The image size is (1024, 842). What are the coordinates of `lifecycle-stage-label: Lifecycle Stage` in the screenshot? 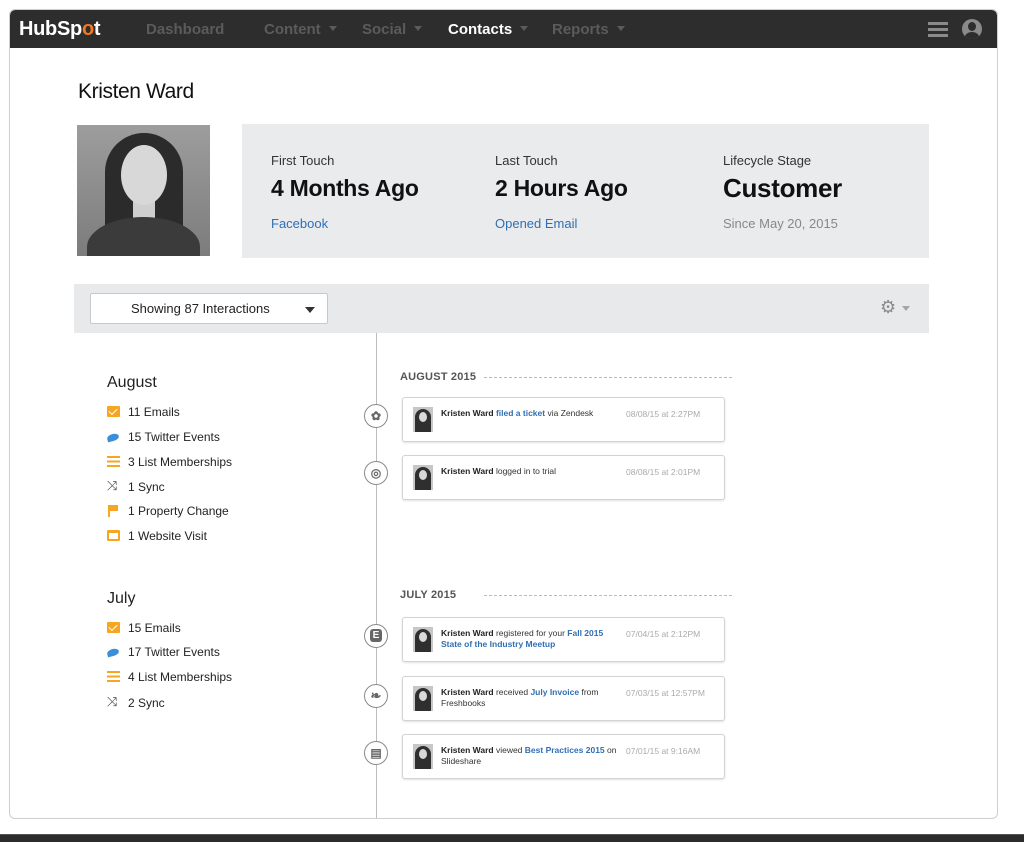 It's located at (767, 160).